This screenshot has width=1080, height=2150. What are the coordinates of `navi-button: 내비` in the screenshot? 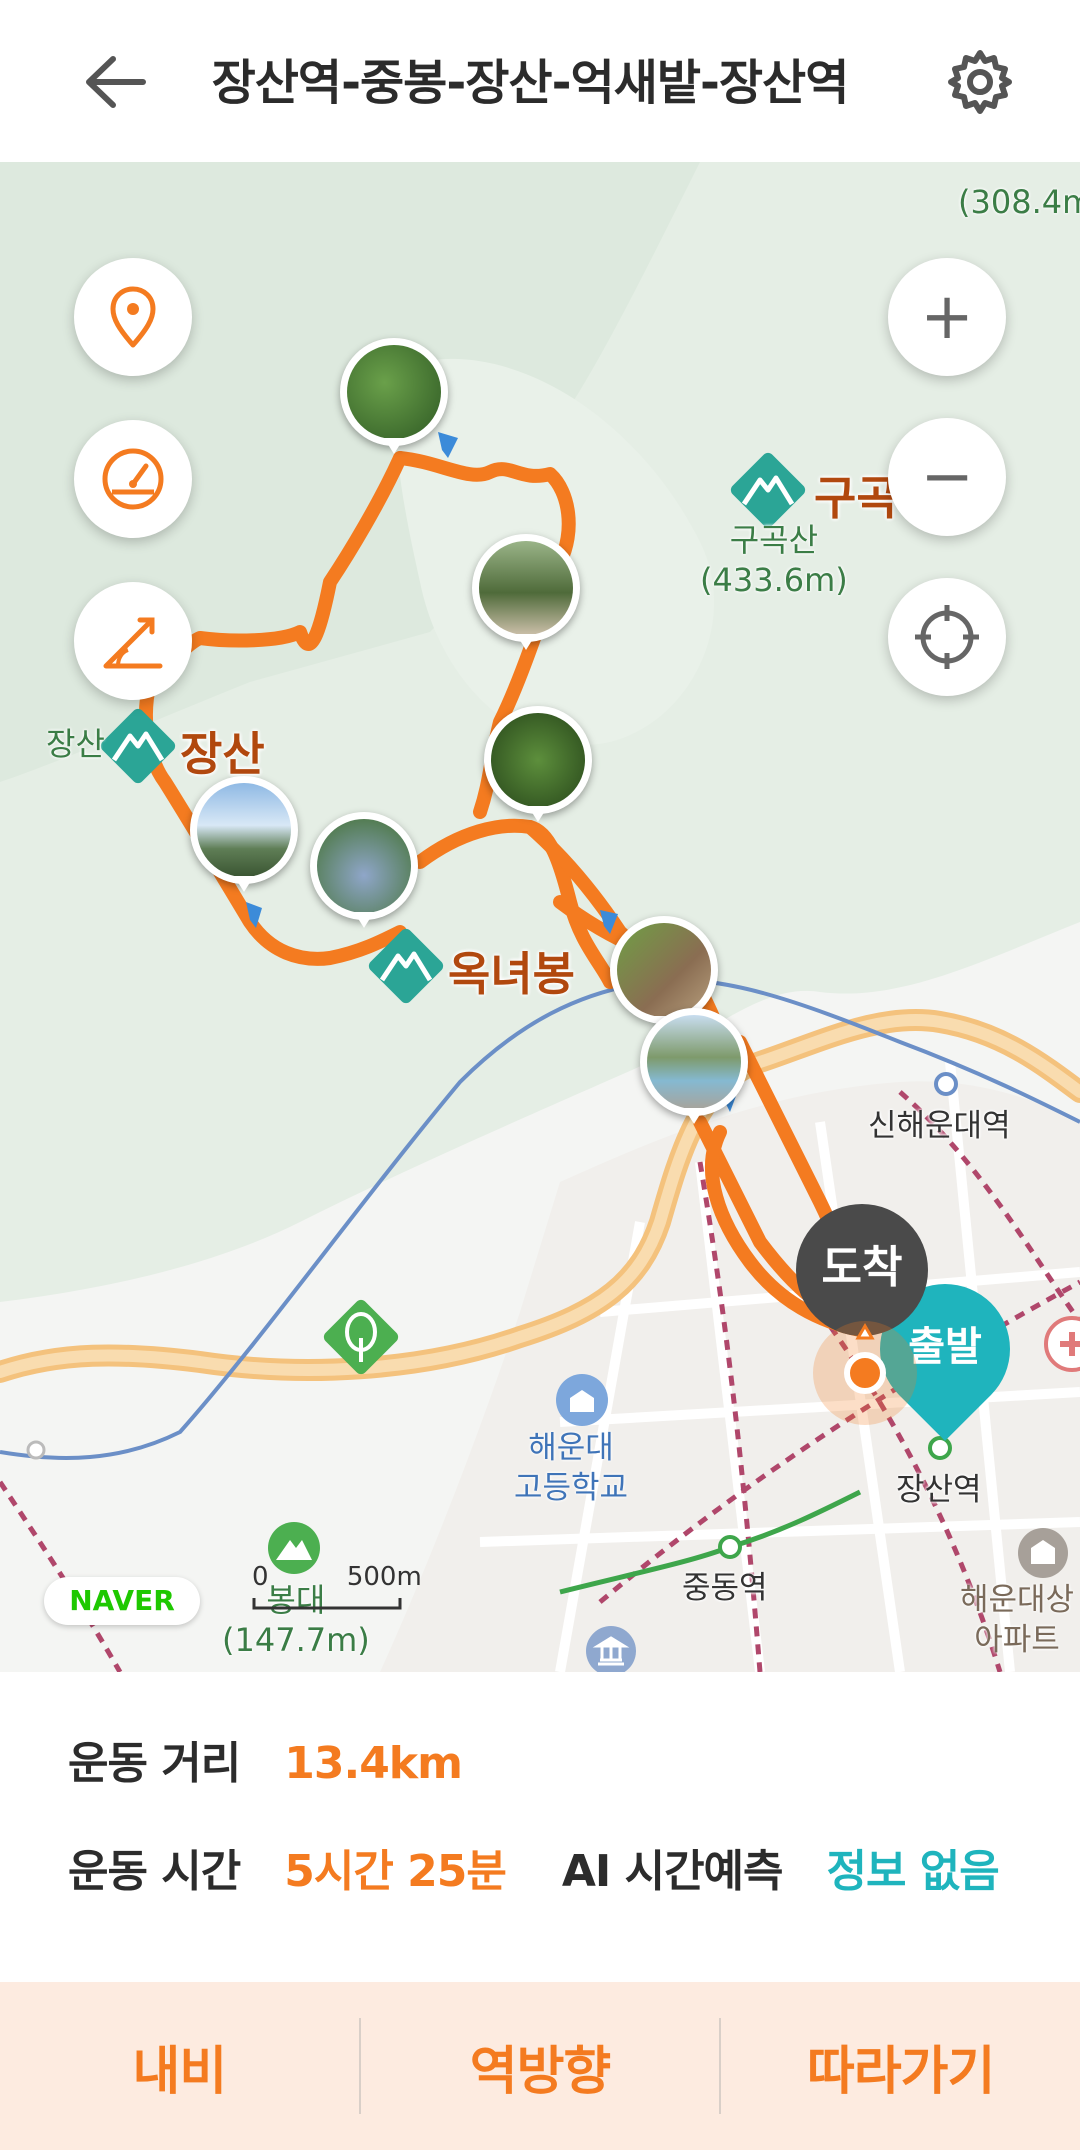 It's located at (179, 2066).